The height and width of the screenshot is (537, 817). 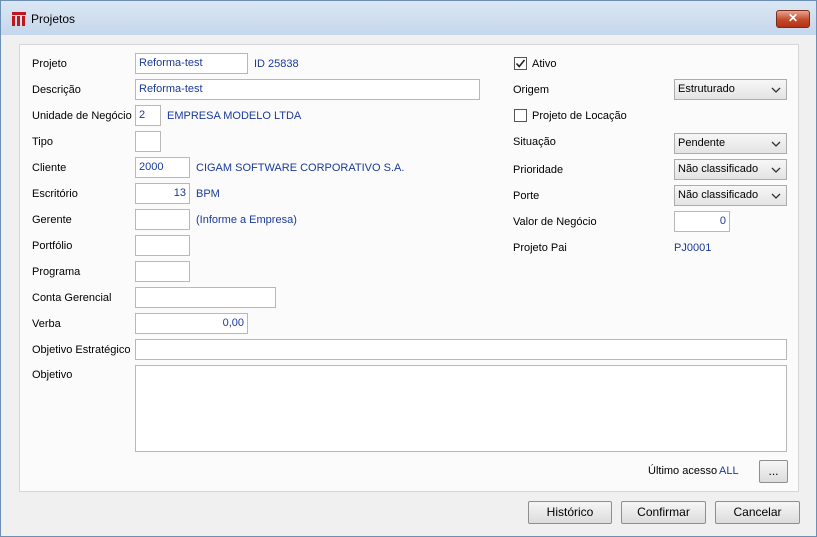 I want to click on ativo-checkbox, so click(x=520, y=63).